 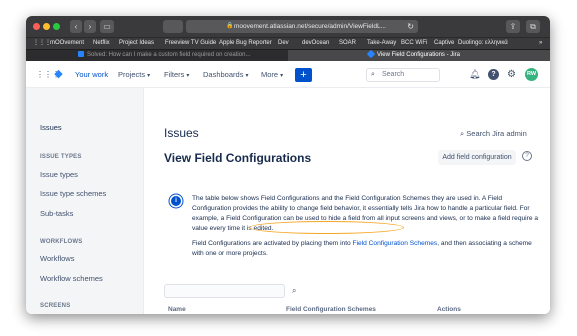 What do you see at coordinates (46, 26) in the screenshot?
I see `minimize-window-button` at bounding box center [46, 26].